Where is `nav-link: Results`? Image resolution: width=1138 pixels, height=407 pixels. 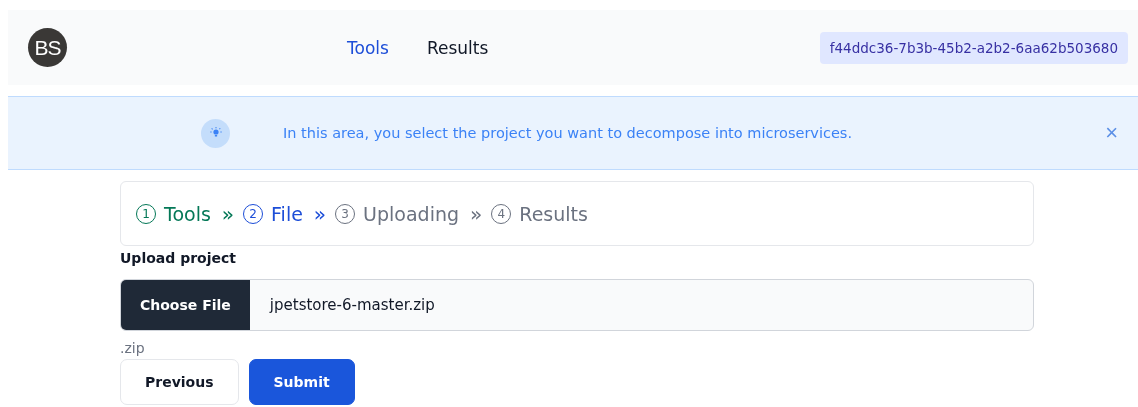 nav-link: Results is located at coordinates (457, 47).